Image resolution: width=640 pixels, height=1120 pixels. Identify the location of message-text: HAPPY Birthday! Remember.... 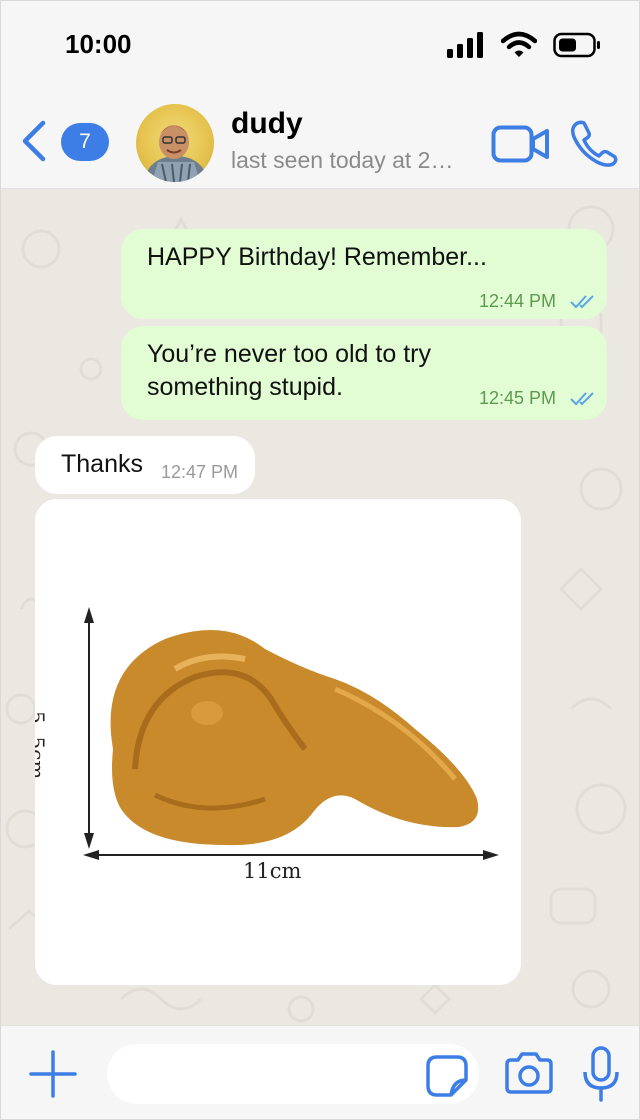
(317, 257).